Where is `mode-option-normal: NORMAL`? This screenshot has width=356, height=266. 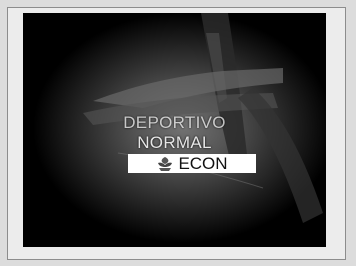
mode-option-normal: NORMAL is located at coordinates (174, 142).